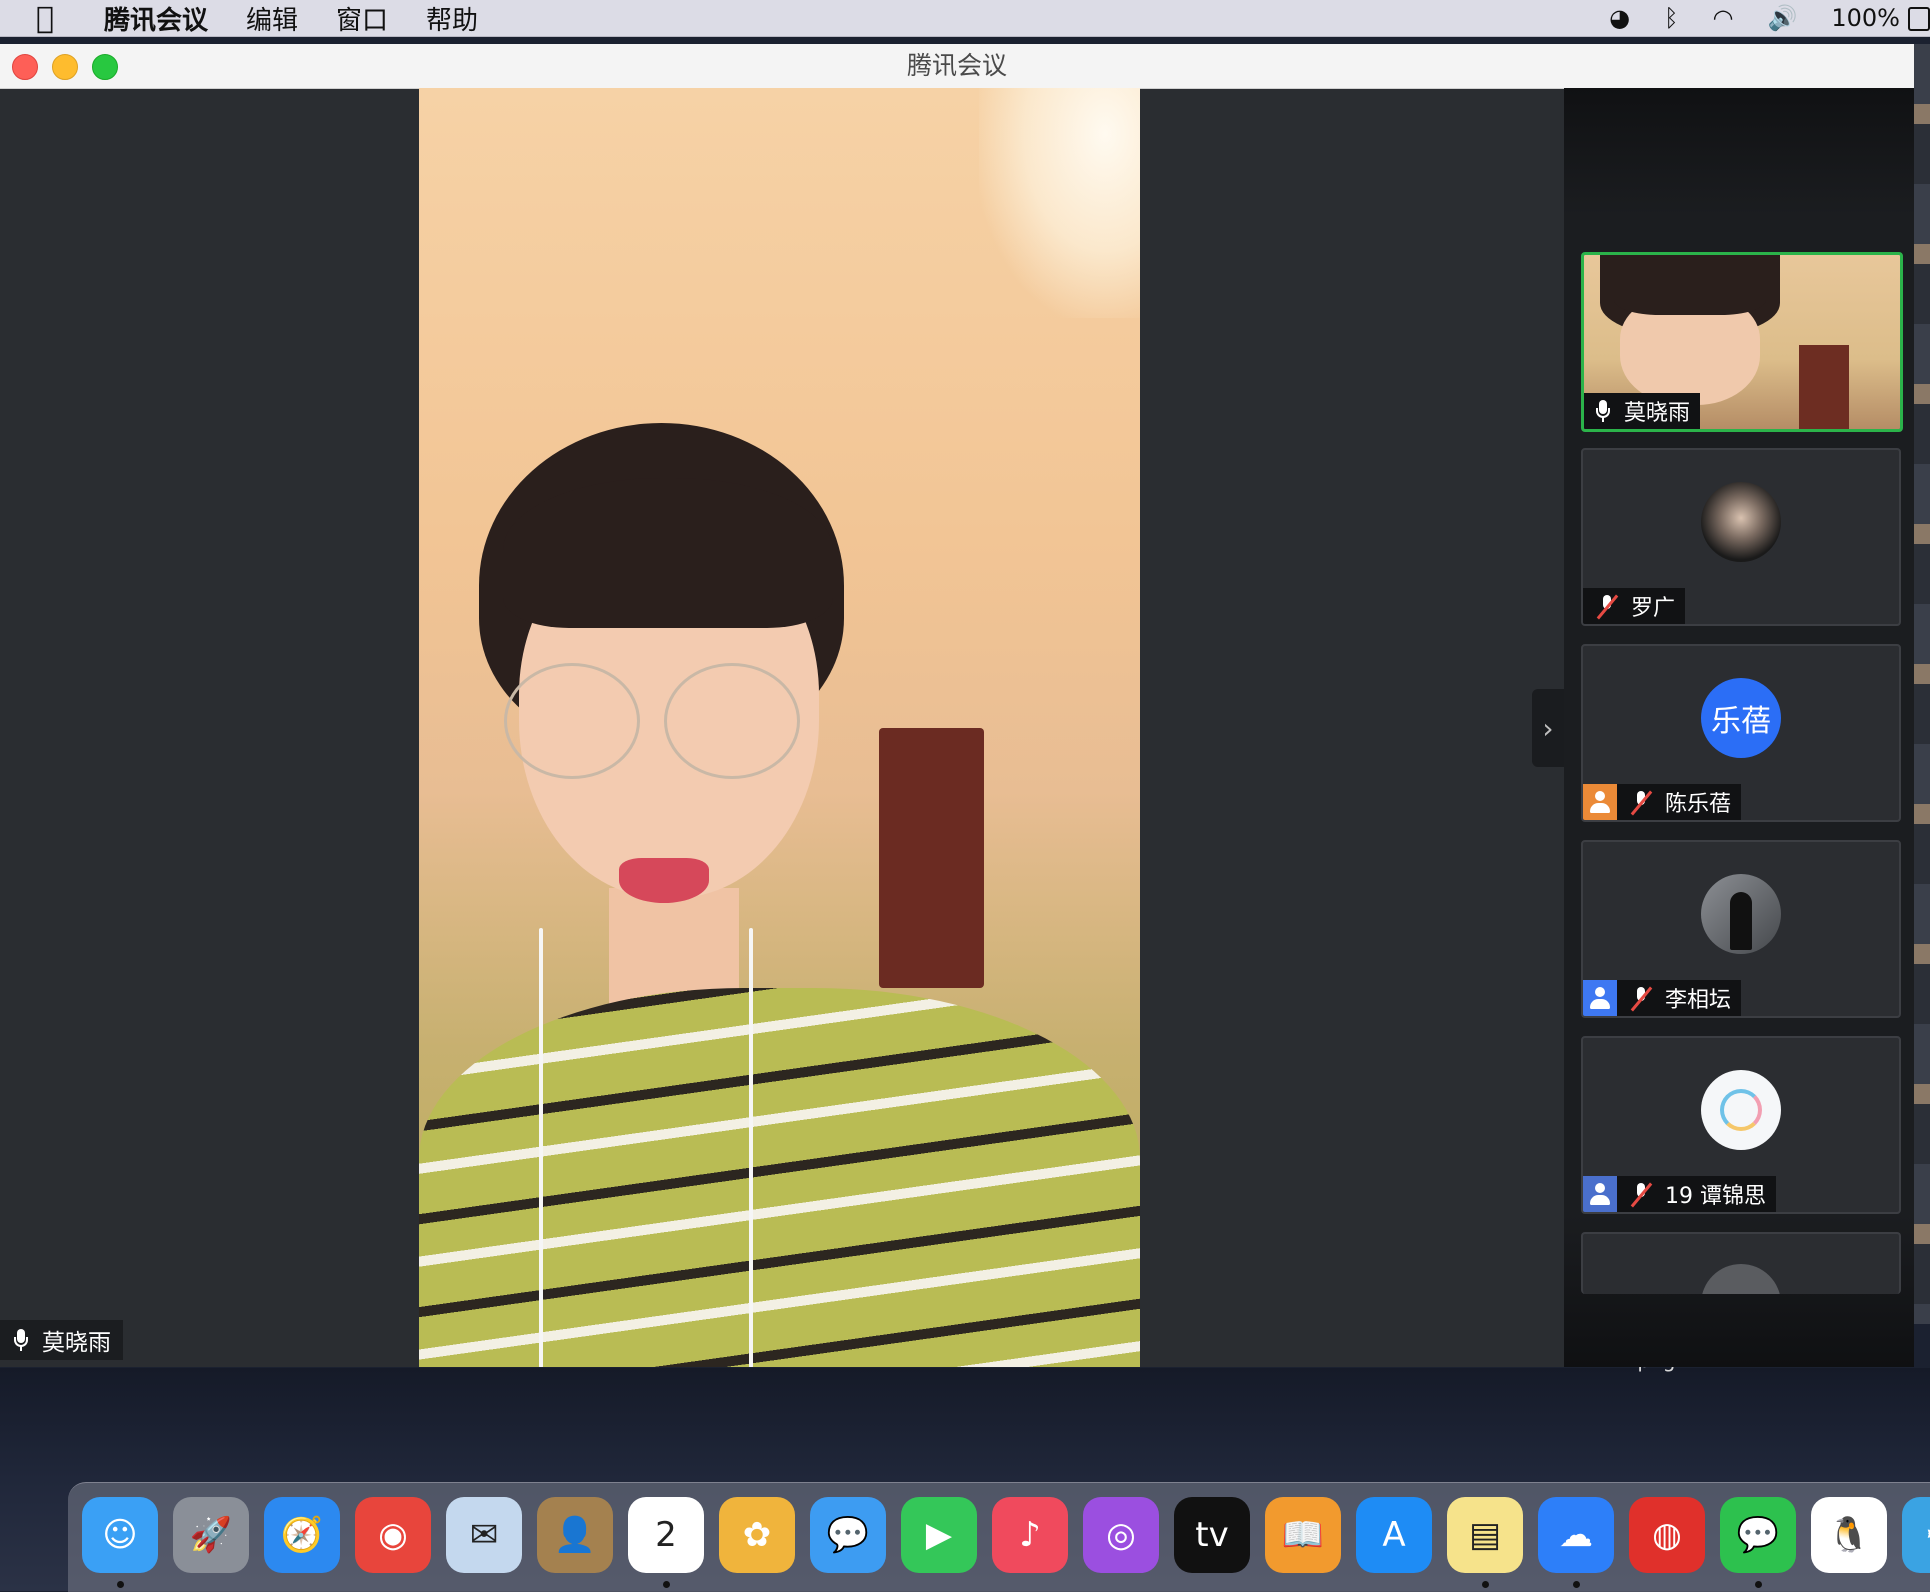 Image resolution: width=1930 pixels, height=1592 pixels. I want to click on battery-percent: 100%, so click(1880, 18).